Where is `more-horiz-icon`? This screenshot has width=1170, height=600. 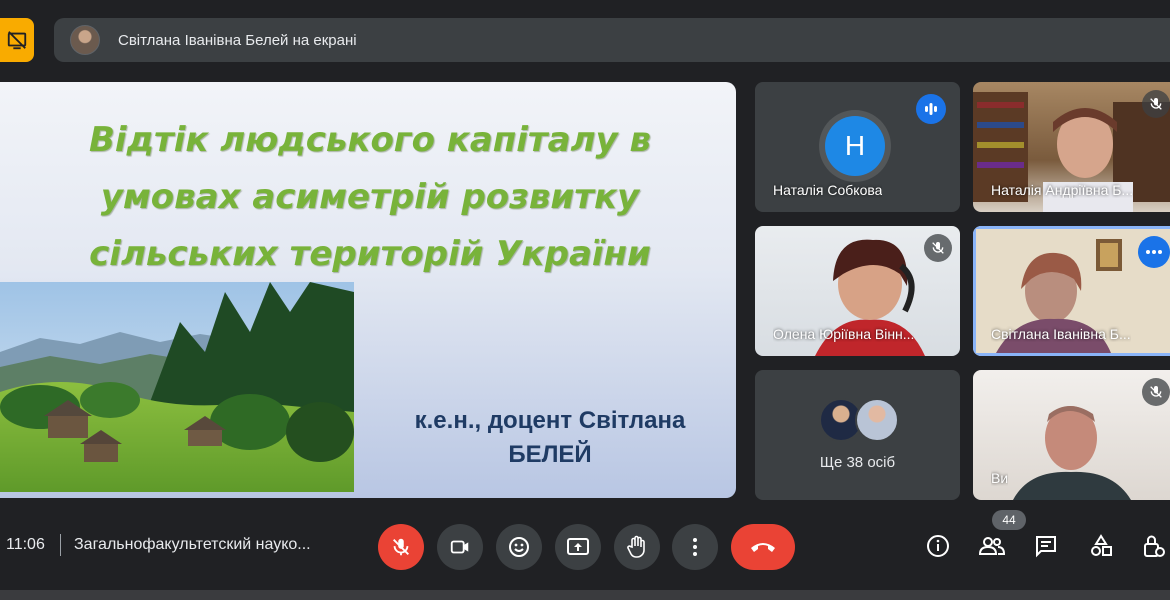
more-horiz-icon is located at coordinates (1154, 252).